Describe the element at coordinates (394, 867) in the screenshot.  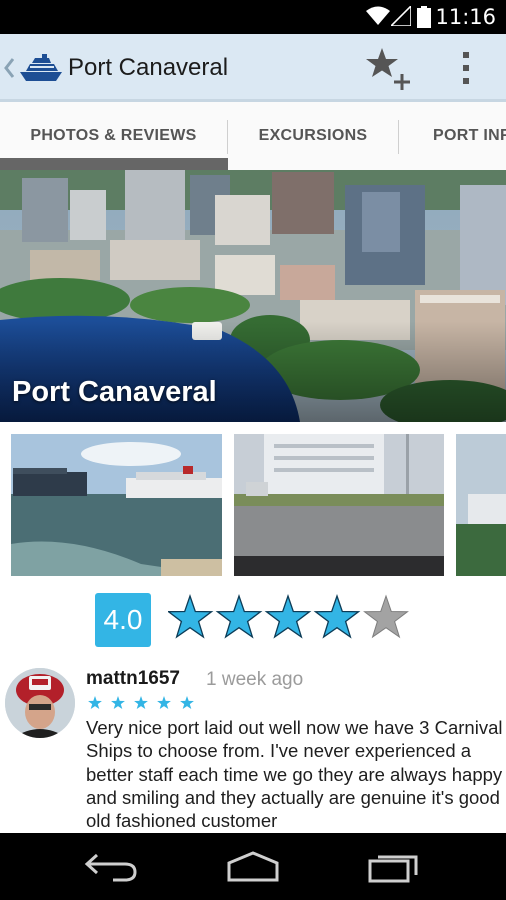
I see `recent-apps-icon` at that location.